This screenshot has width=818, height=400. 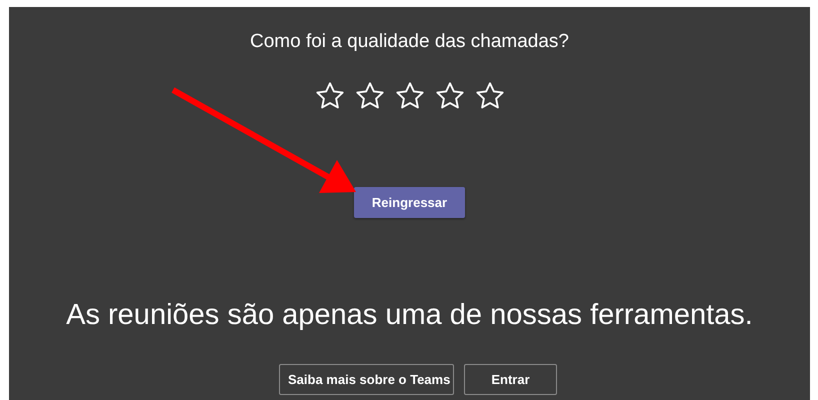 What do you see at coordinates (409, 202) in the screenshot?
I see `rejoin-button: Reingressar` at bounding box center [409, 202].